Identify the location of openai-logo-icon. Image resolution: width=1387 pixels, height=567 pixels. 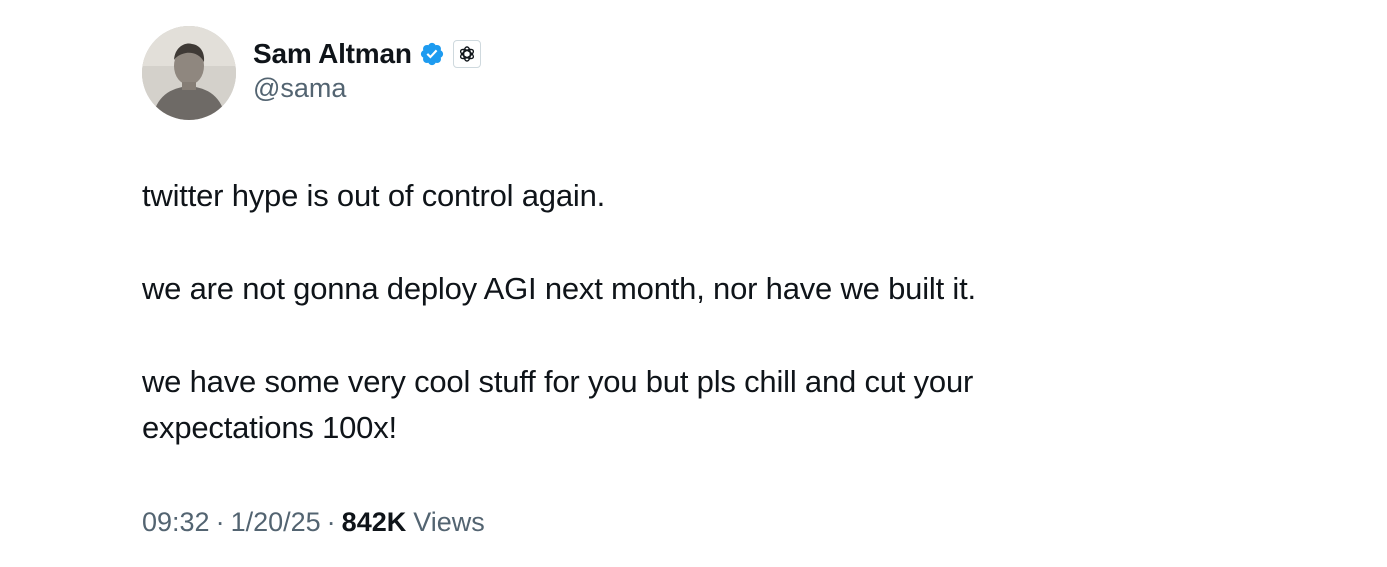
(466, 54).